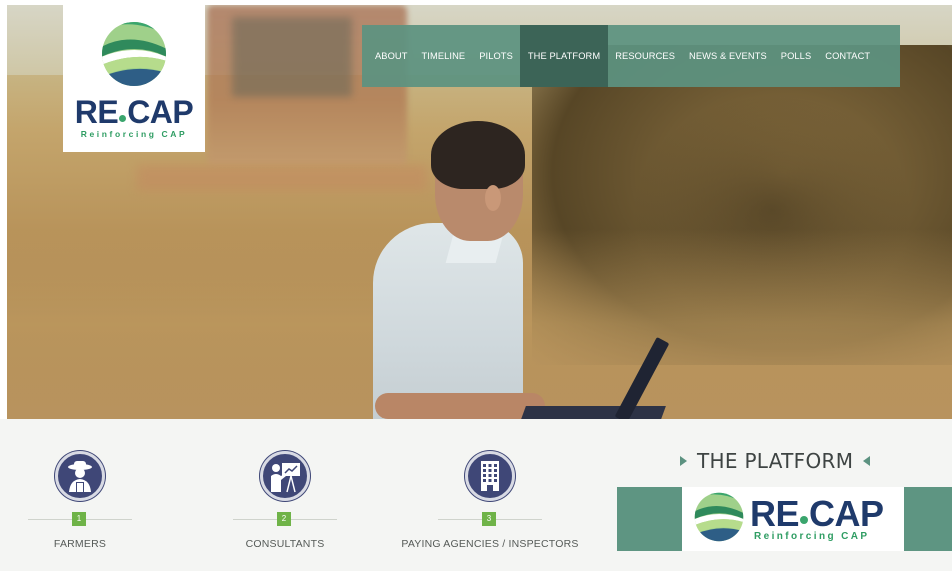  Describe the element at coordinates (134, 112) in the screenshot. I see `logo-wordmark: RE CAP` at that location.